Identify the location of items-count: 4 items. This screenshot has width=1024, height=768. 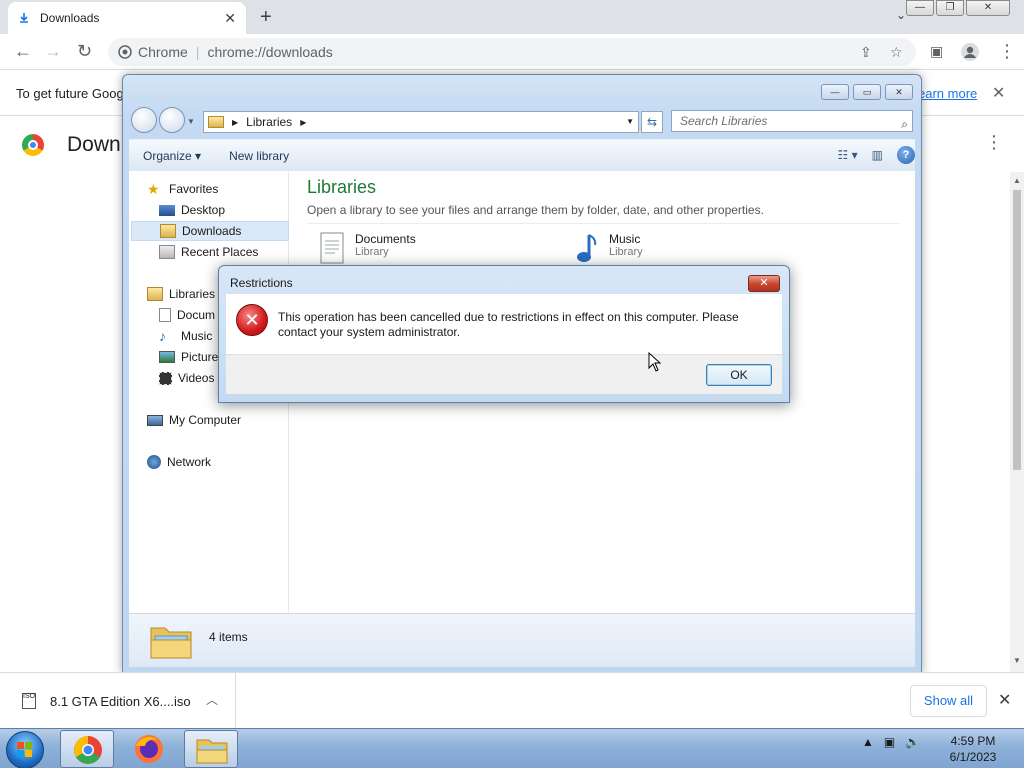
(228, 637).